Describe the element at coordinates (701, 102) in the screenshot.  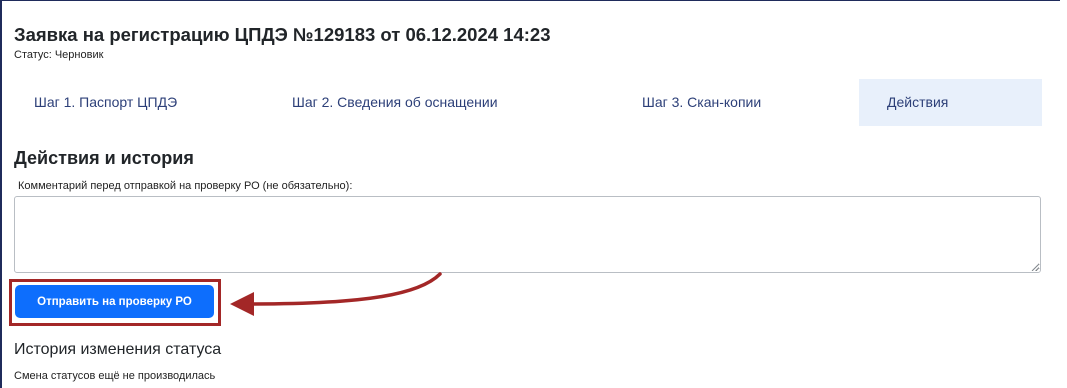
I see `tab-step-3-scans: Шаг 3. Скан-копии` at that location.